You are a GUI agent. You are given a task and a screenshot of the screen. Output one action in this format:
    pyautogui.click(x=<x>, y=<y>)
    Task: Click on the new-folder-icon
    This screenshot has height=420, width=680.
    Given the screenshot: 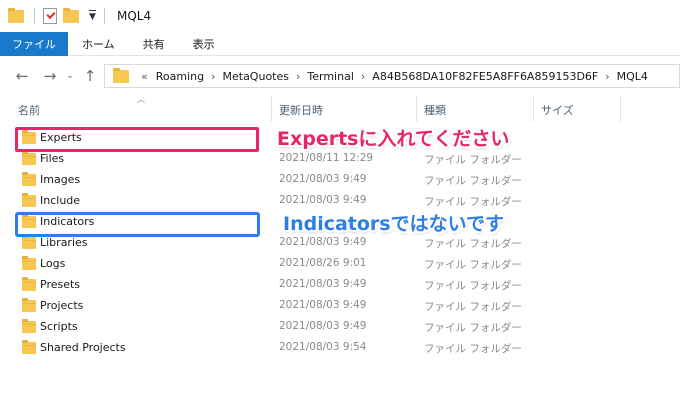 What is the action you would take?
    pyautogui.click(x=71, y=15)
    